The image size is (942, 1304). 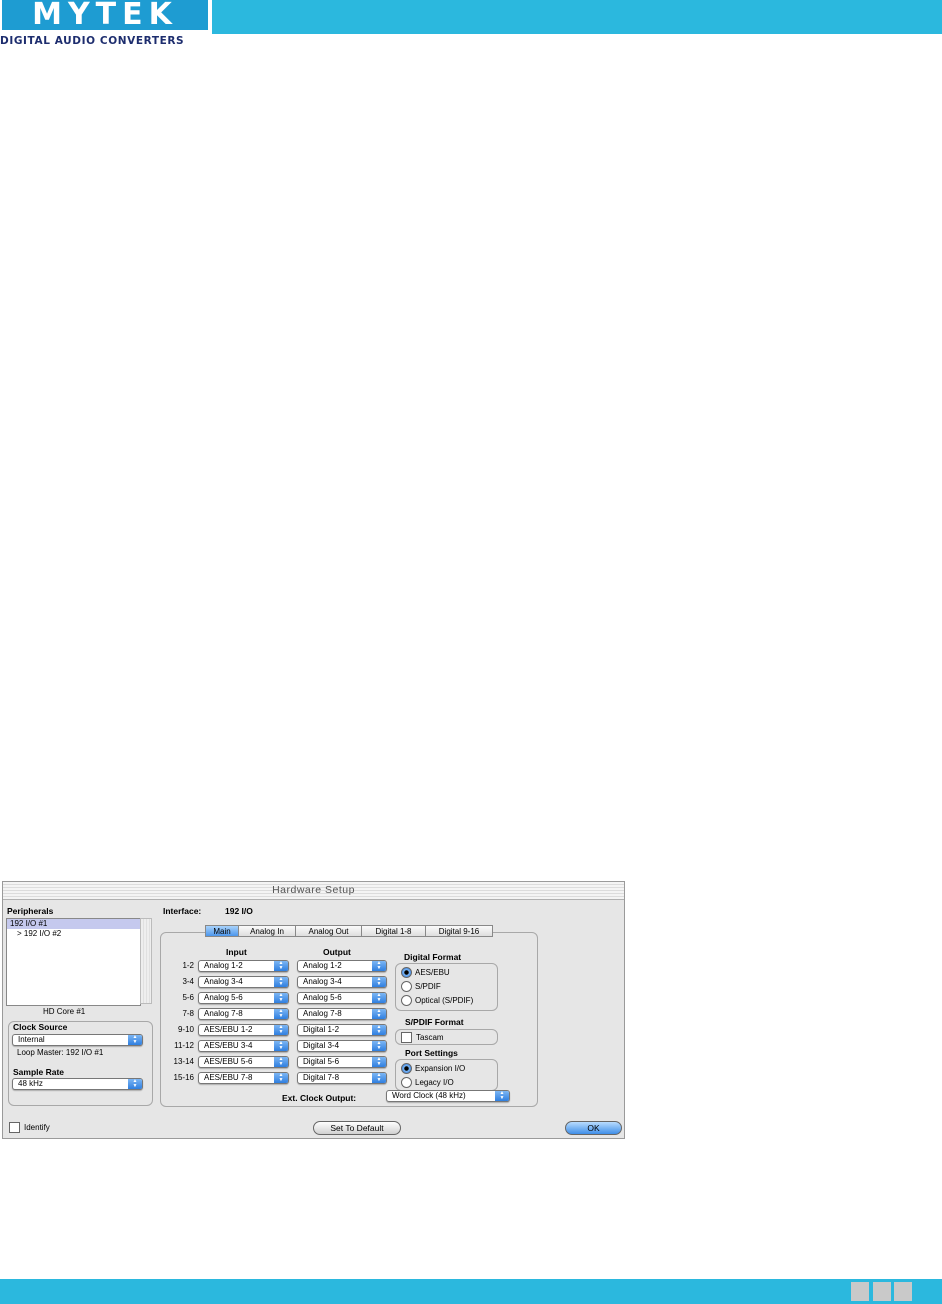 What do you see at coordinates (406, 1037) in the screenshot?
I see `tascam-checkbox` at bounding box center [406, 1037].